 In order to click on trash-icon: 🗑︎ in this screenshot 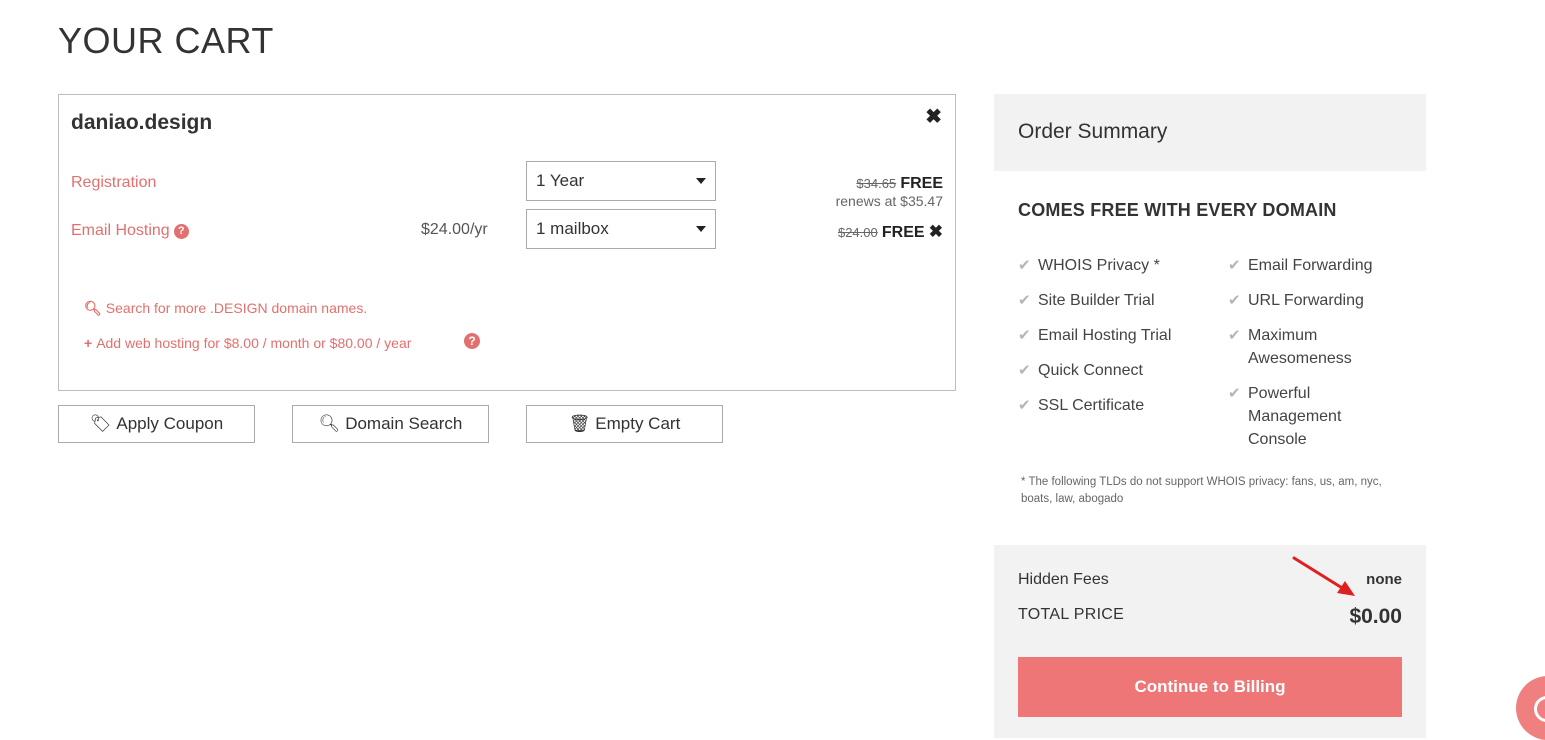, I will do `click(579, 423)`.